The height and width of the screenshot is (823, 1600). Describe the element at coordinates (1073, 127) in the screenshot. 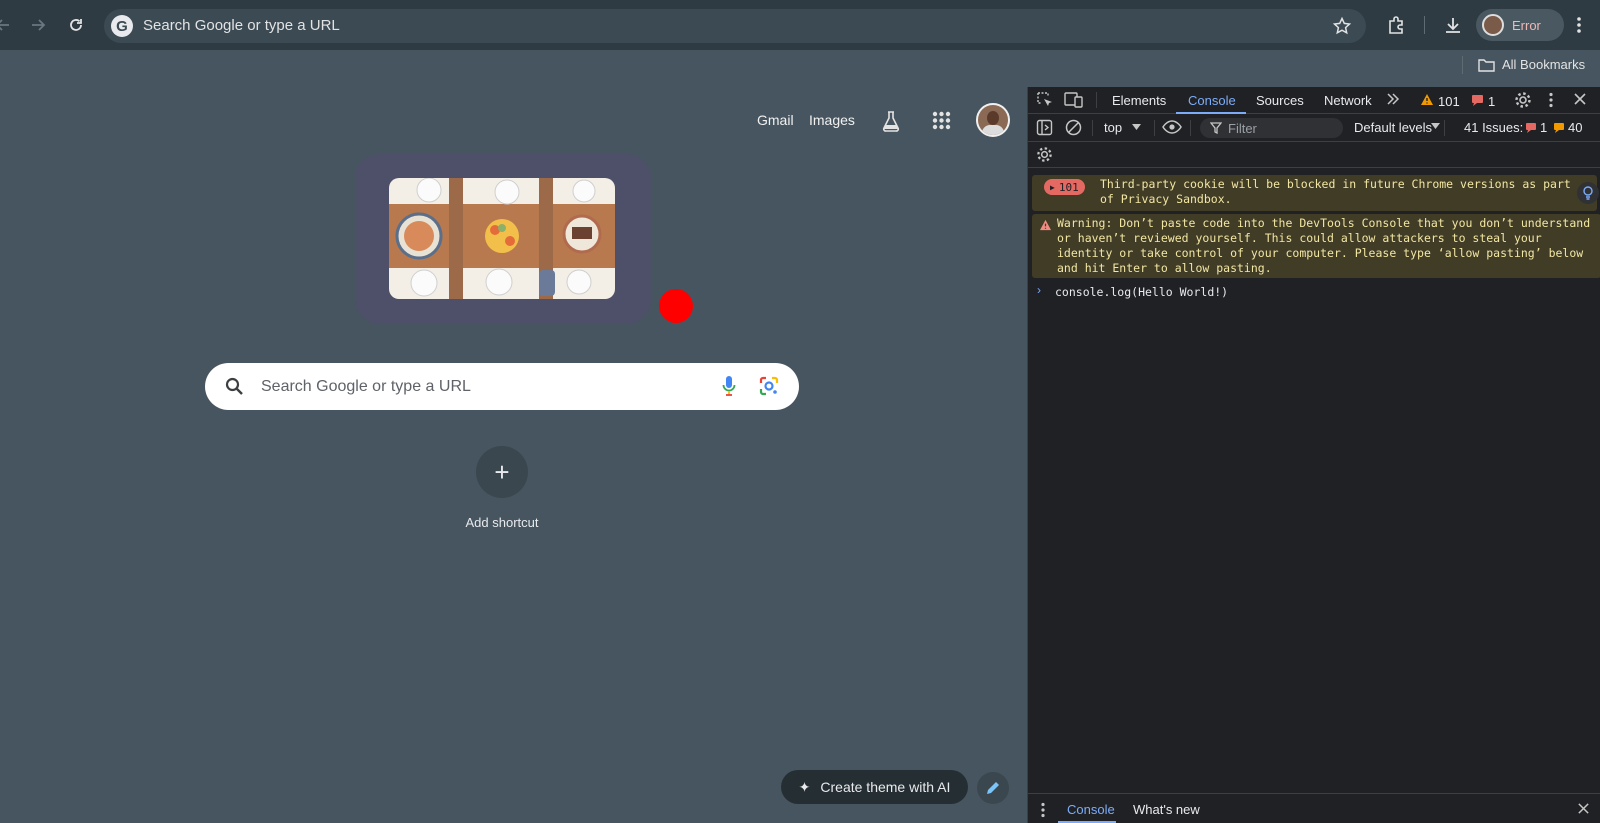

I see `clear-console-icon` at that location.